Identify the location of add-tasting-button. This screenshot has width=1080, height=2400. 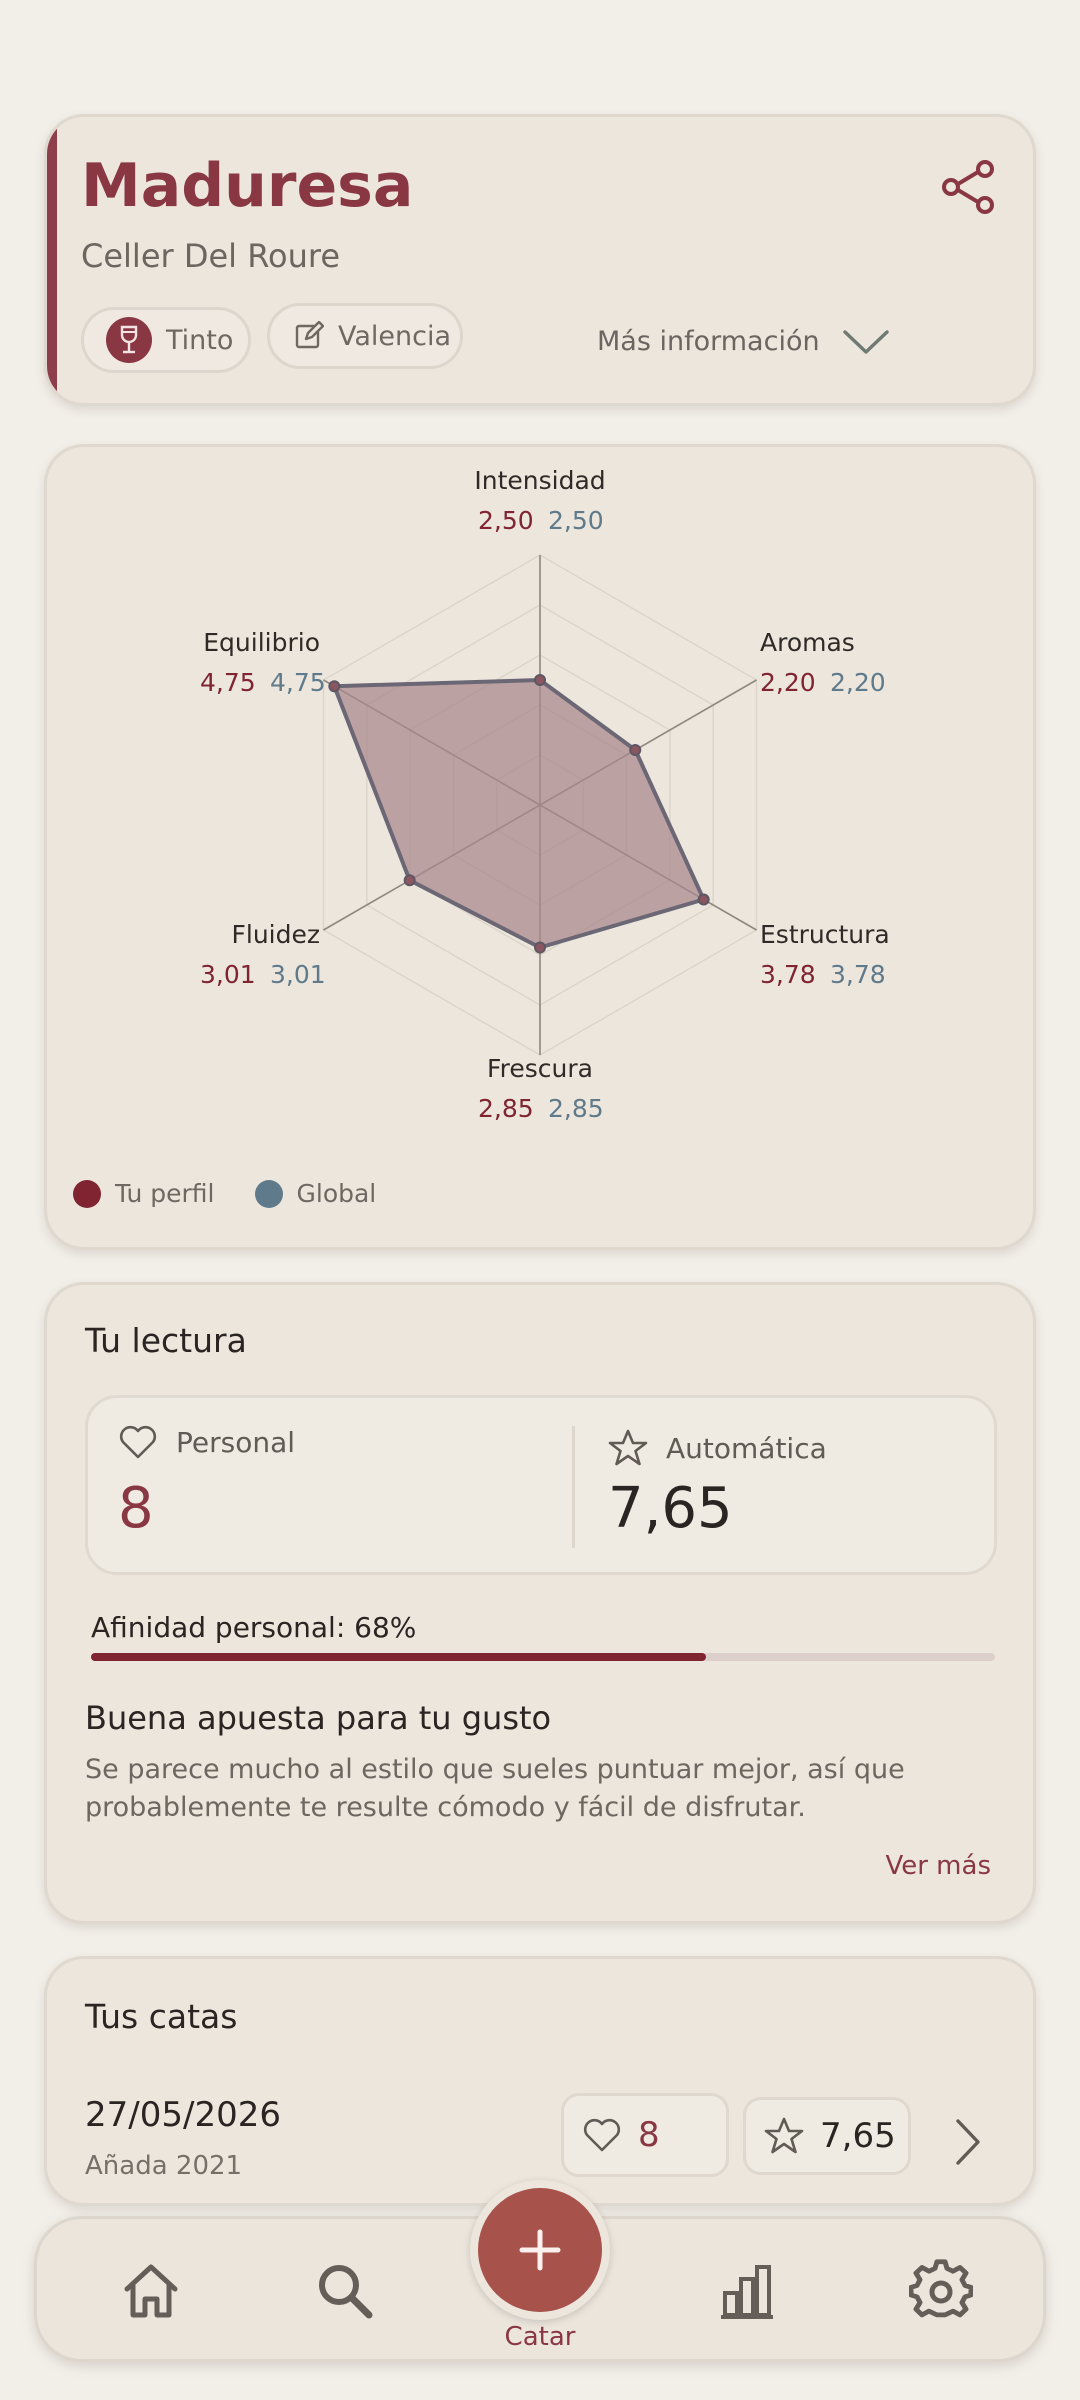
(540, 2250).